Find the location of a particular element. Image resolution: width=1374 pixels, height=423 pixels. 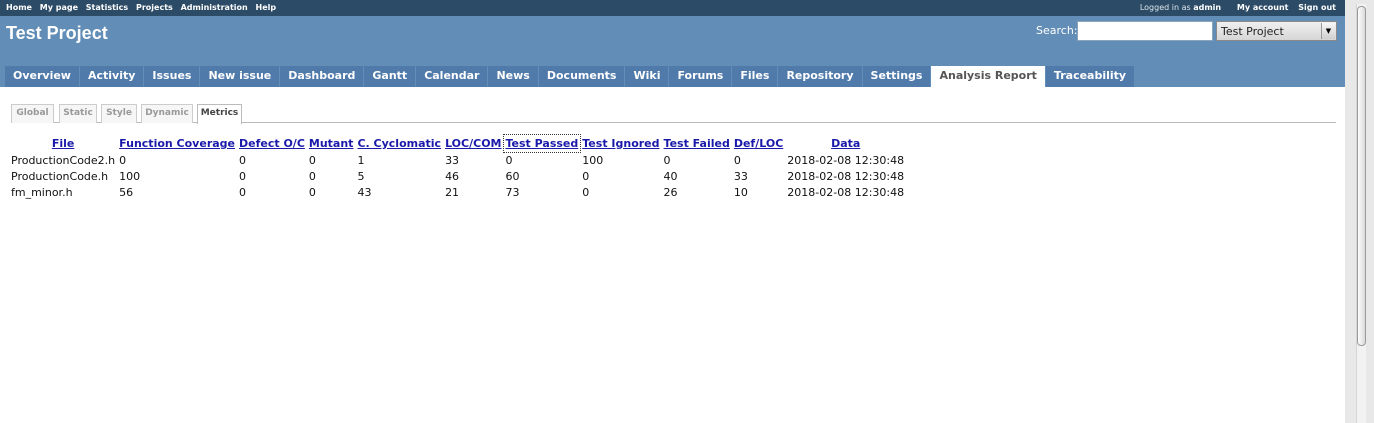

cell-test-ignored: 100 is located at coordinates (593, 160).